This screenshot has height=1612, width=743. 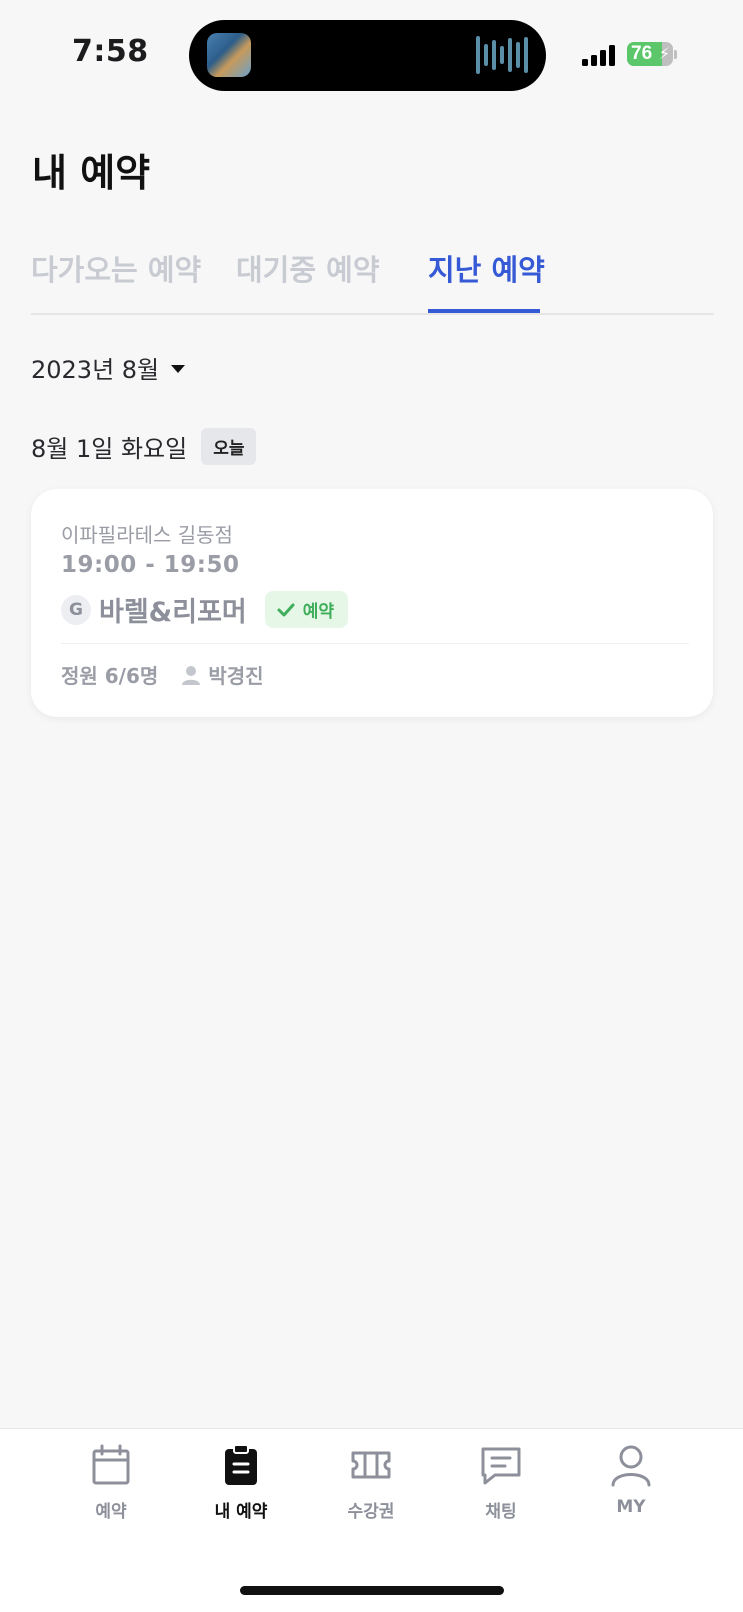 What do you see at coordinates (109, 449) in the screenshot?
I see `date-label: 8월 1일 화요일` at bounding box center [109, 449].